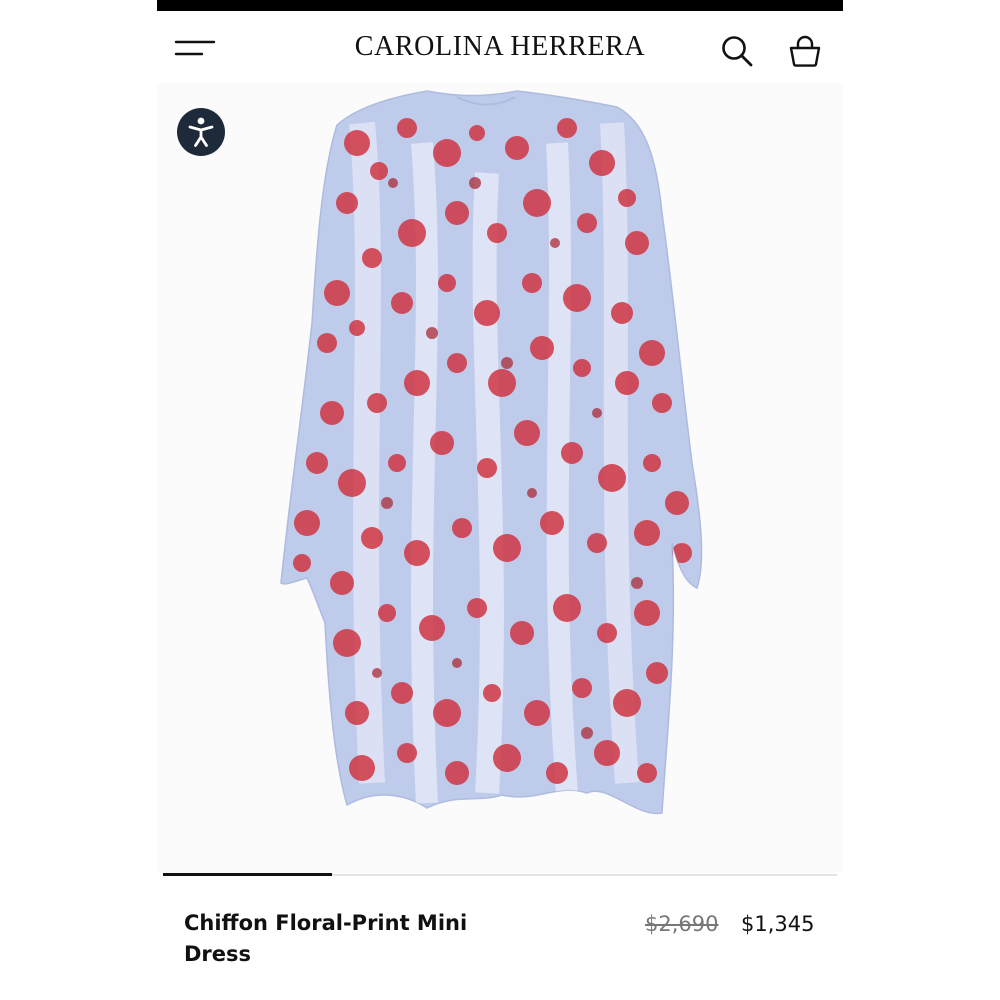  I want to click on gallery-progress-fill, so click(247, 874).